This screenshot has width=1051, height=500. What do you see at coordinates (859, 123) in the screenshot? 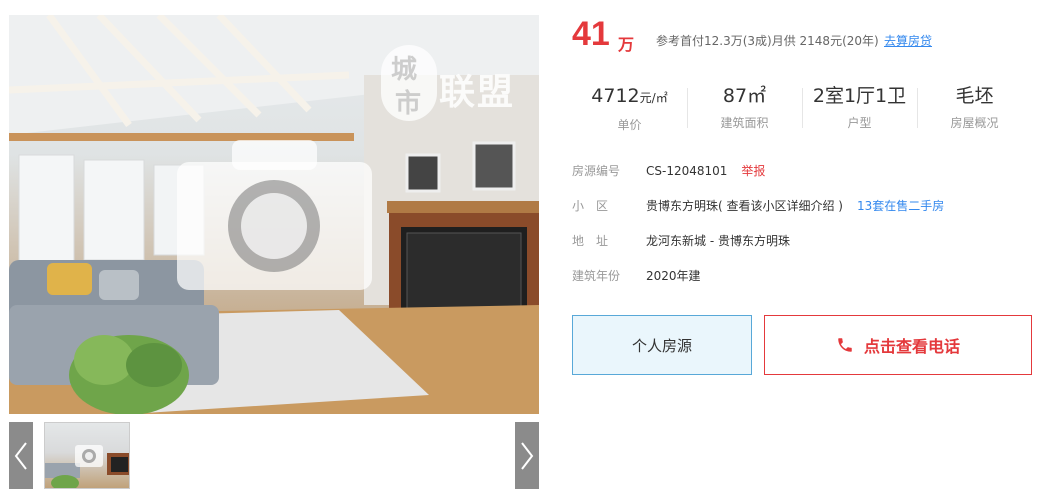
I see `stat-label: 户型` at bounding box center [859, 123].